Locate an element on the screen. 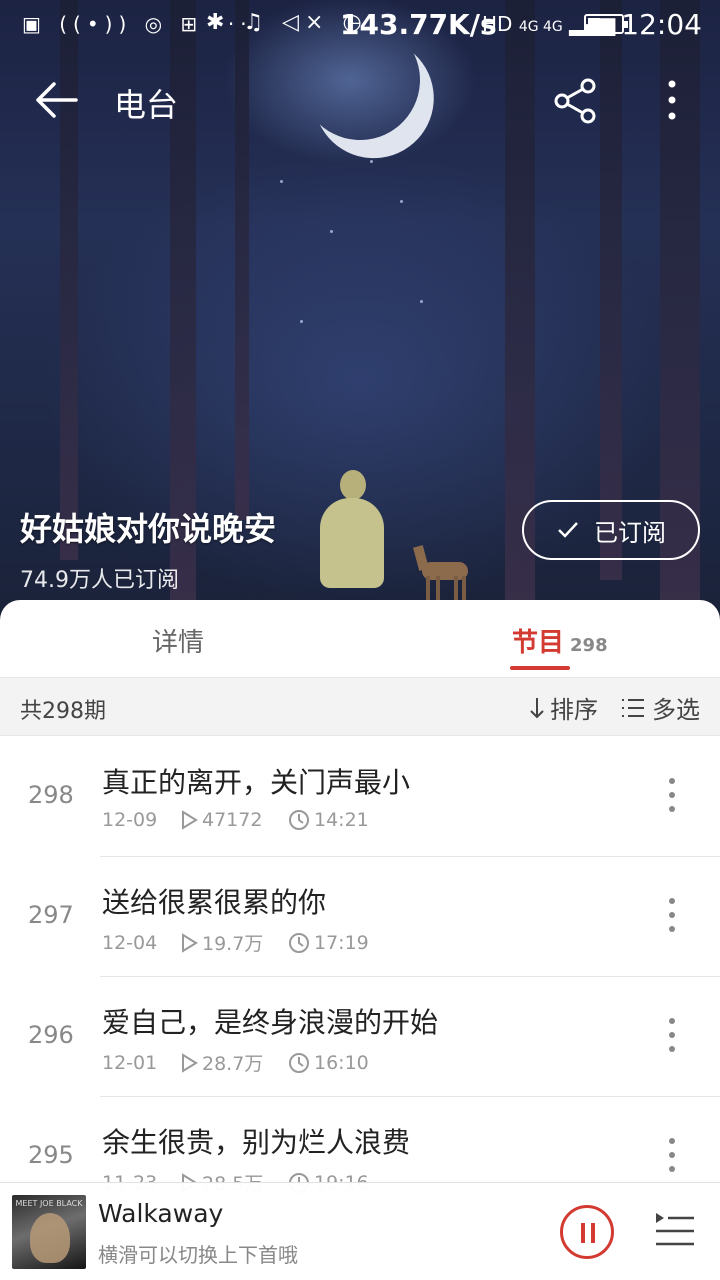 The width and height of the screenshot is (720, 1280). multi-select-button: 多选 is located at coordinates (660, 707).